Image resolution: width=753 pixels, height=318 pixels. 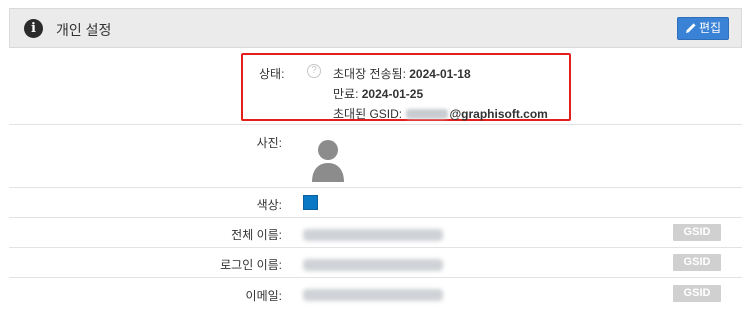 What do you see at coordinates (375, 203) in the screenshot?
I see `color-row: 색상:` at bounding box center [375, 203].